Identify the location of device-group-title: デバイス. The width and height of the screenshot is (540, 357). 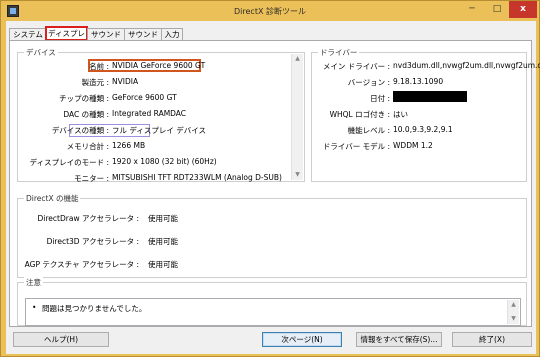
(41, 52).